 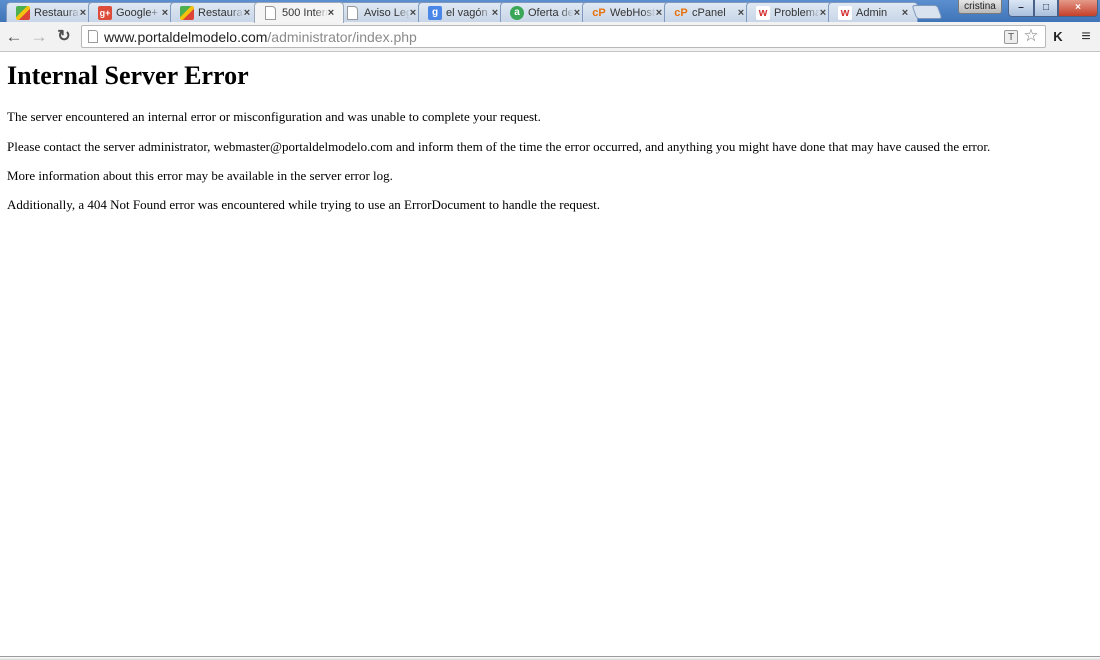 I want to click on tab-aviso-legal: Aviso Legal ×, so click(x=381, y=12).